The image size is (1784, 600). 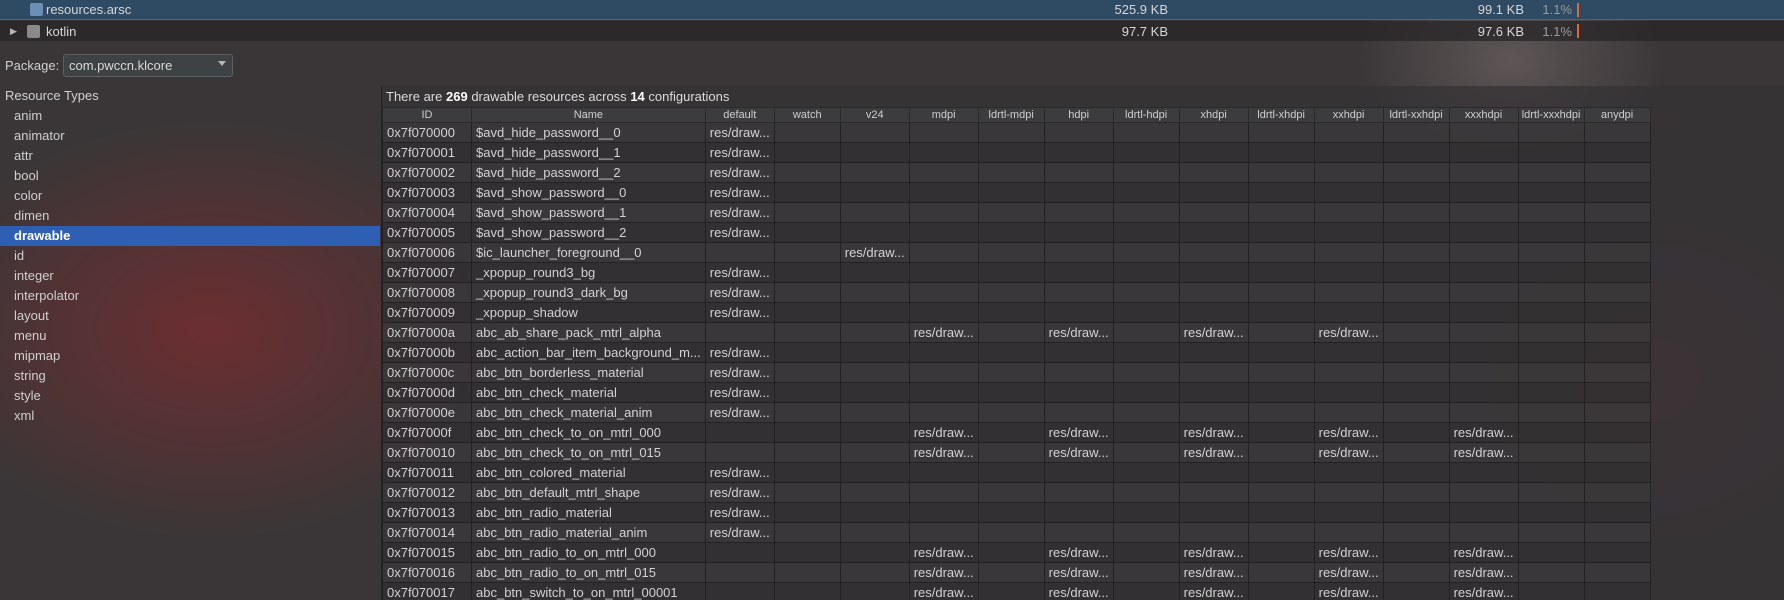 What do you see at coordinates (588, 452) in the screenshot?
I see `resource-name: abc_btn_check_to_on_mtrl_015` at bounding box center [588, 452].